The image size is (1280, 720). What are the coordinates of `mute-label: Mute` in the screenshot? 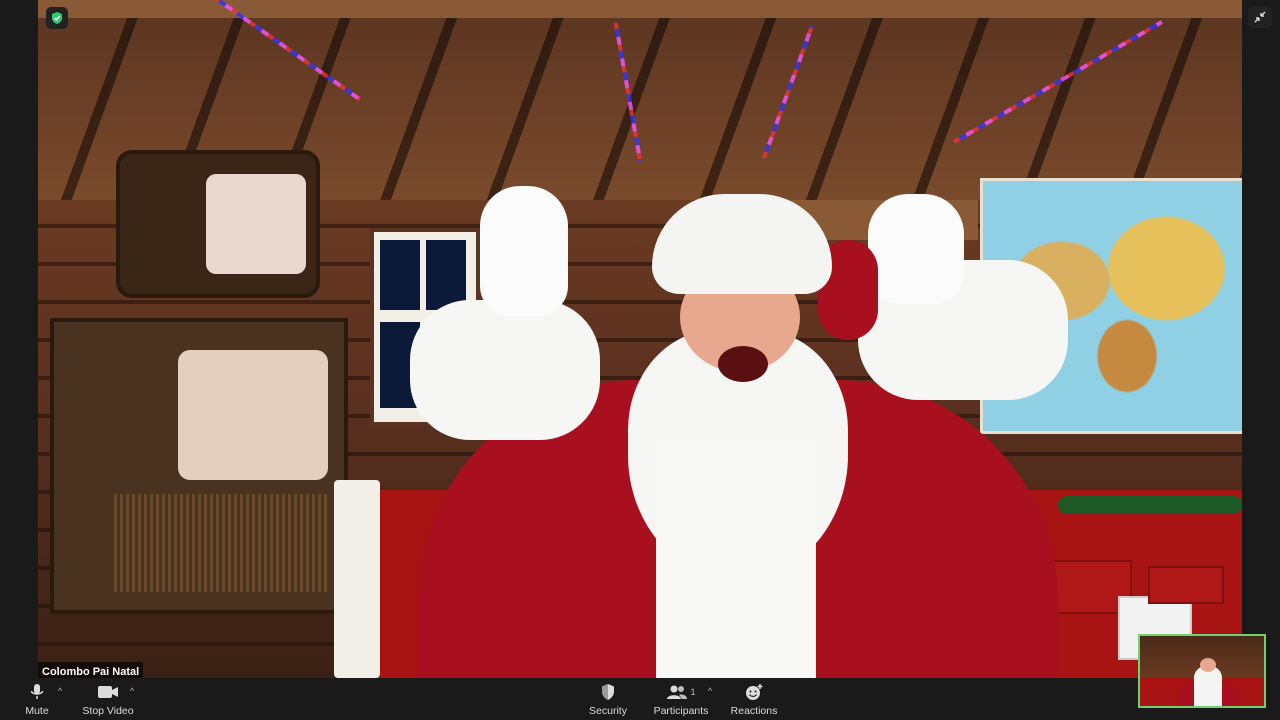 It's located at (37, 711).